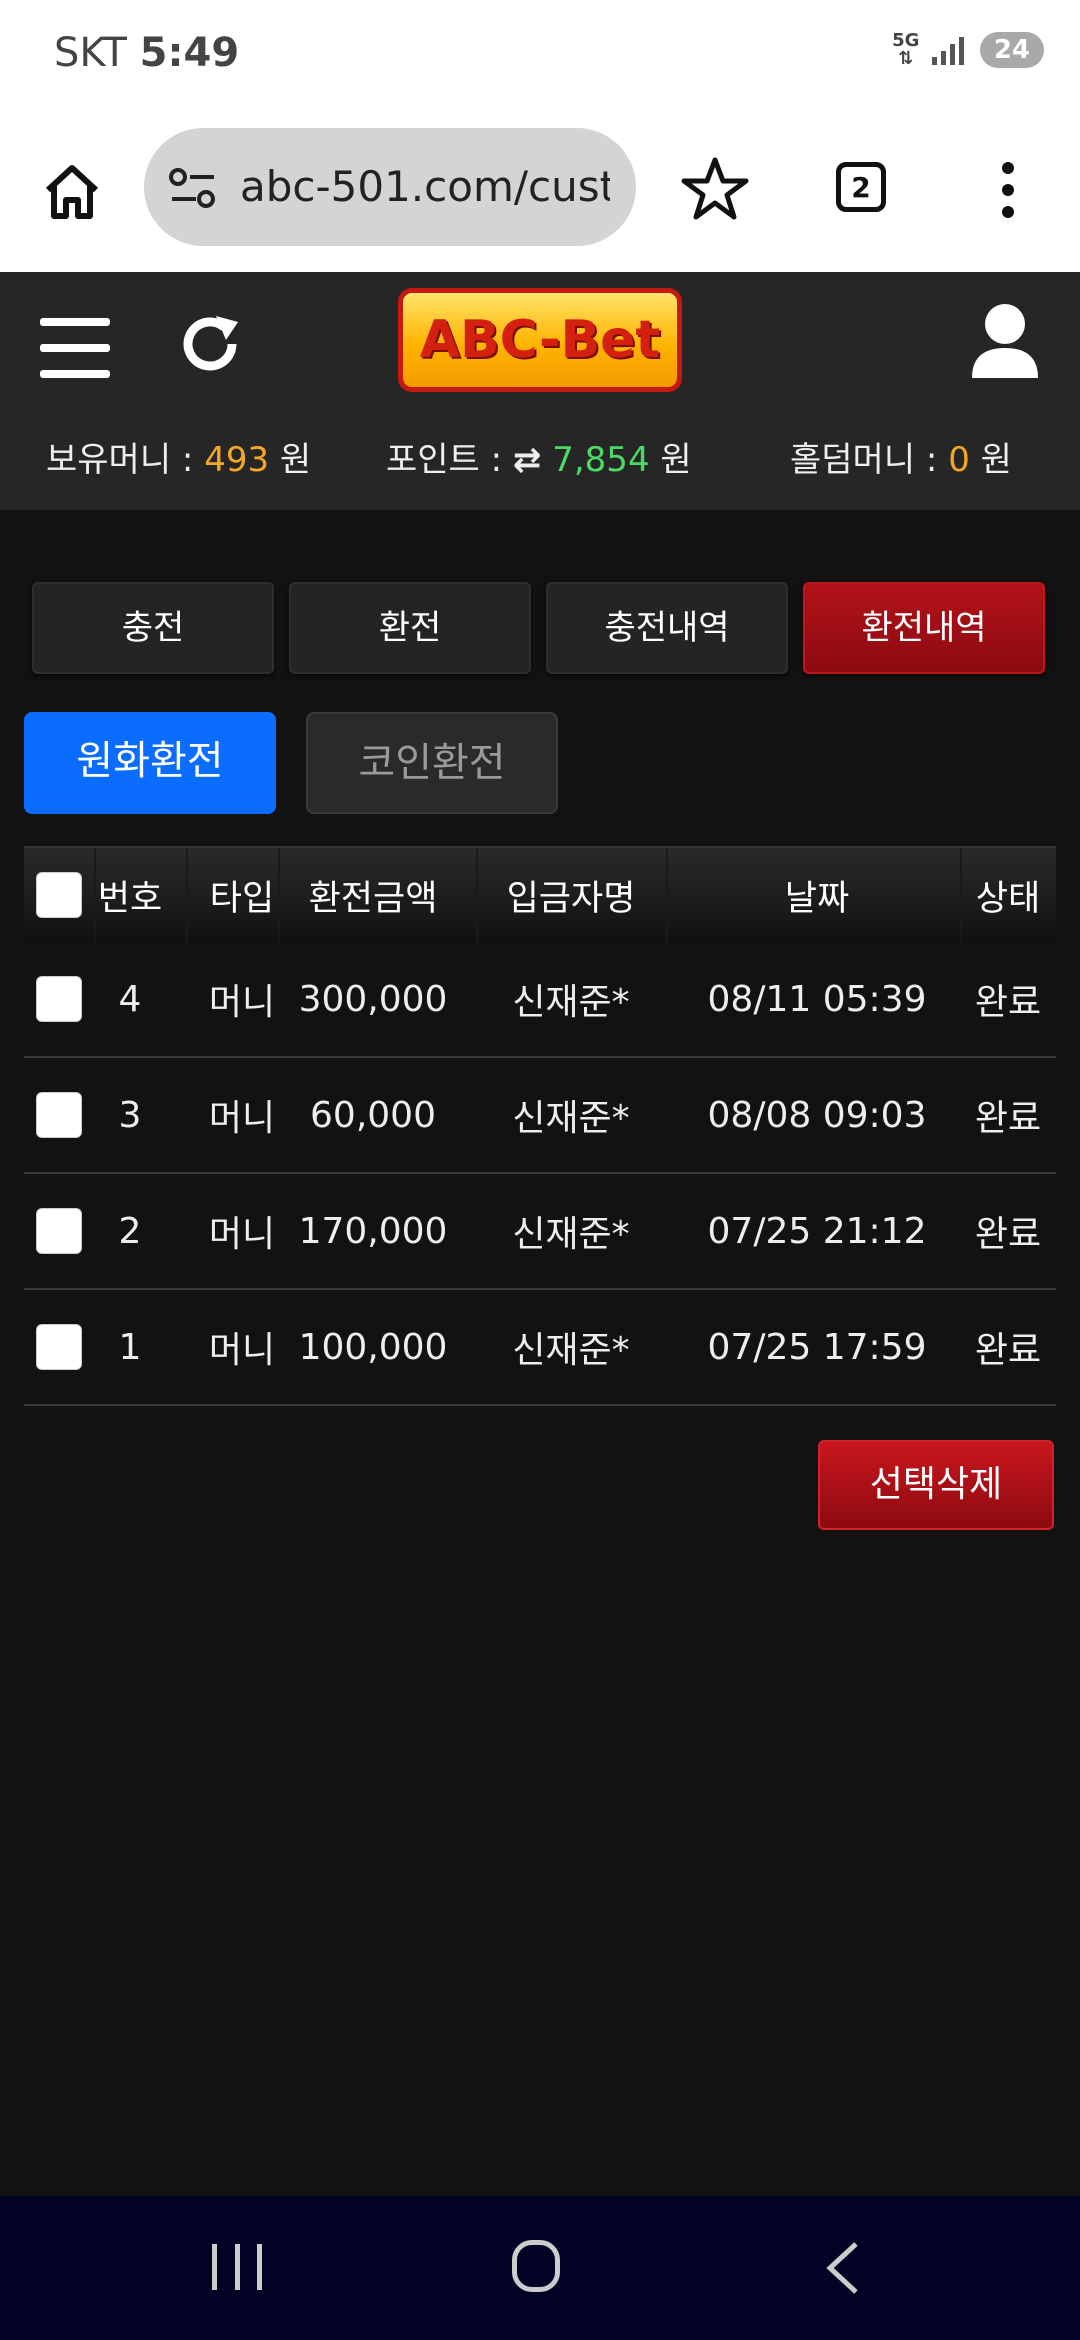  I want to click on header-status: 상태, so click(1008, 898).